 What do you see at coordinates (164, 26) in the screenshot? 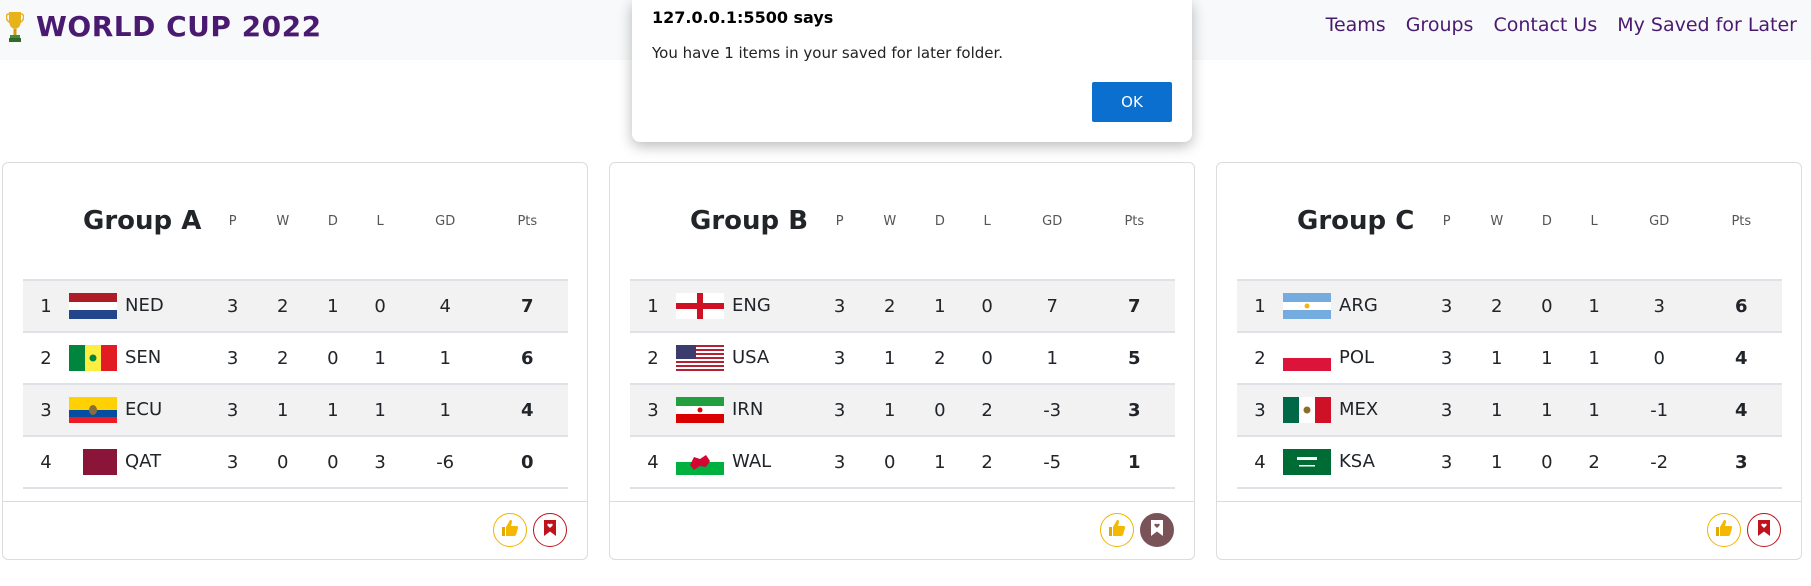
I see `brand: WORLD CUP 2022` at bounding box center [164, 26].